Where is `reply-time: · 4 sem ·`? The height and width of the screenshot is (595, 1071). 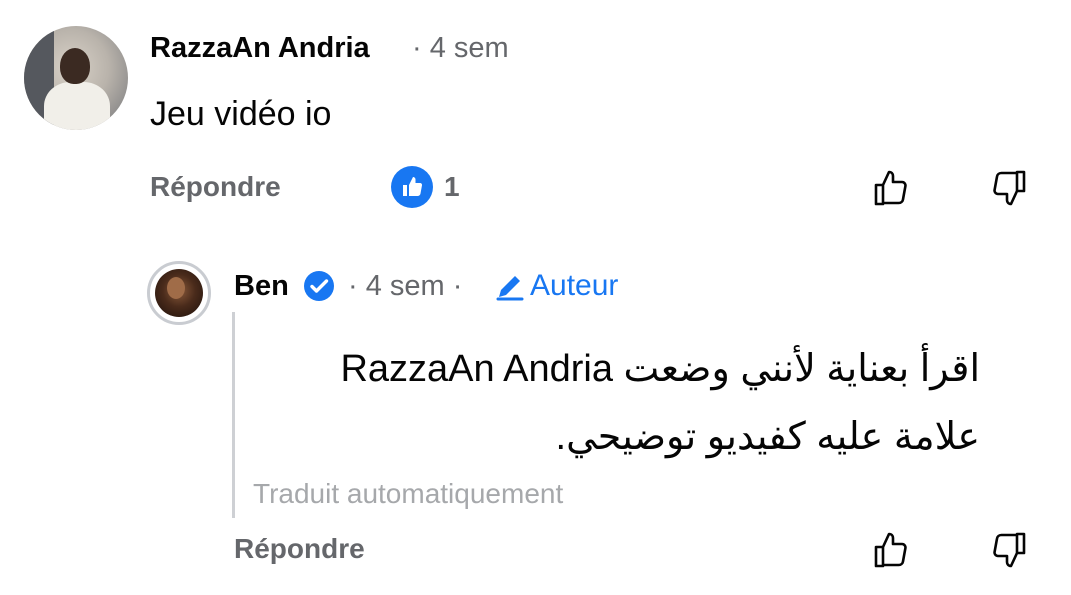 reply-time: · 4 sem · is located at coordinates (405, 286).